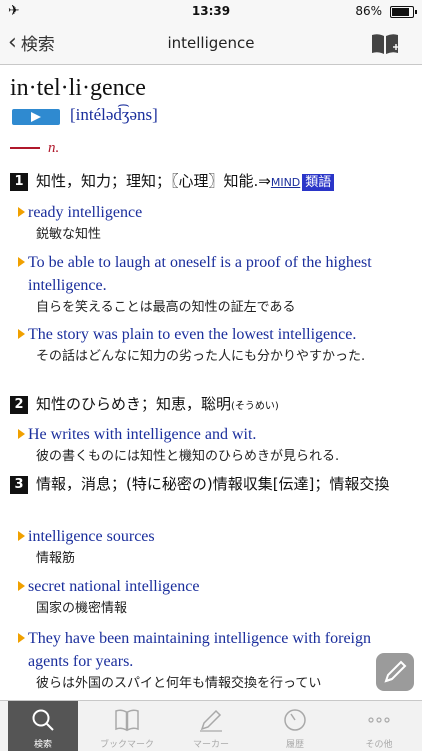 The width and height of the screenshot is (422, 751). I want to click on sense-definition: 情報，消息；(特に秘密の)情報収集[伝達]；情報交換, so click(213, 484).